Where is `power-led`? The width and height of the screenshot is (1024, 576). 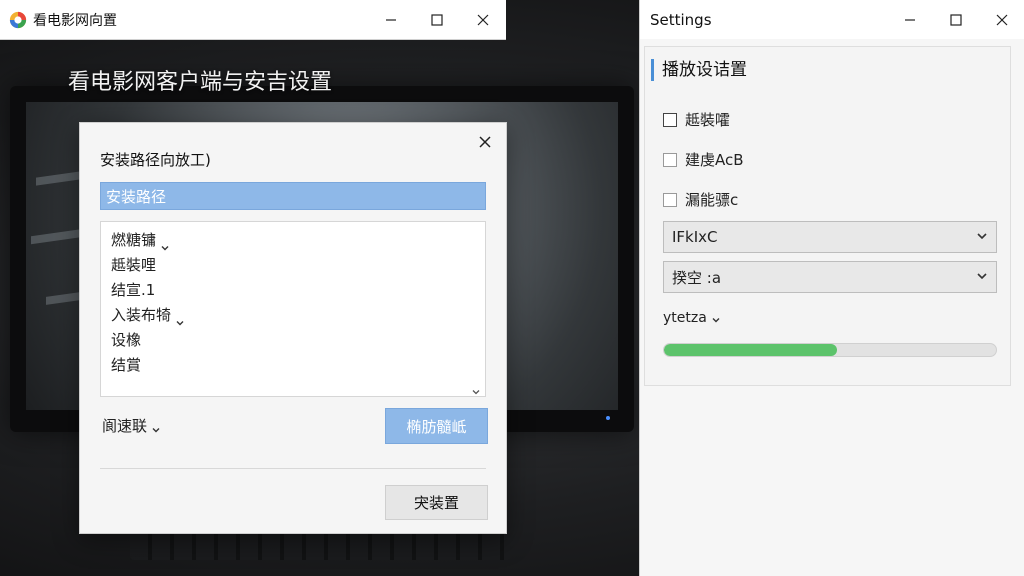 power-led is located at coordinates (608, 418).